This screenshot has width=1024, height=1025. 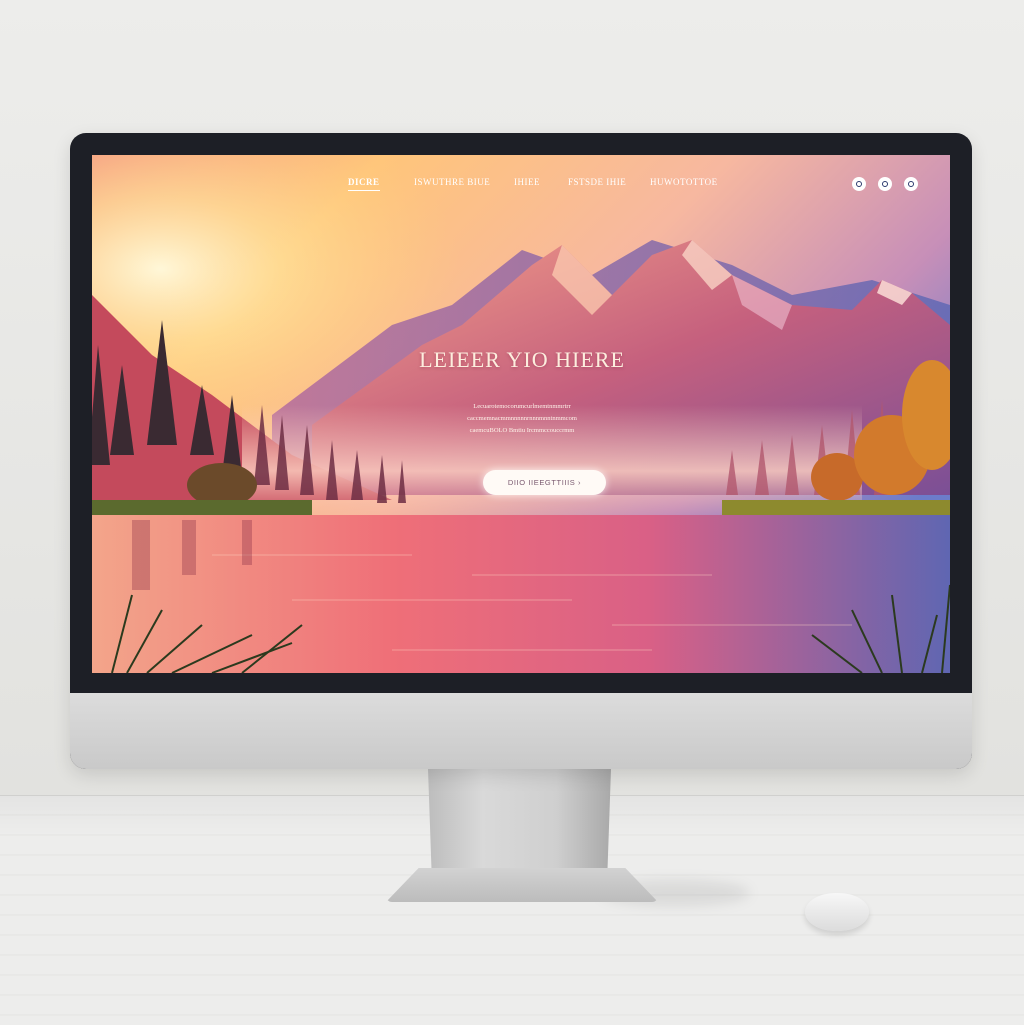 I want to click on nav-link-3: FSTSDE IHIE, so click(x=597, y=182).